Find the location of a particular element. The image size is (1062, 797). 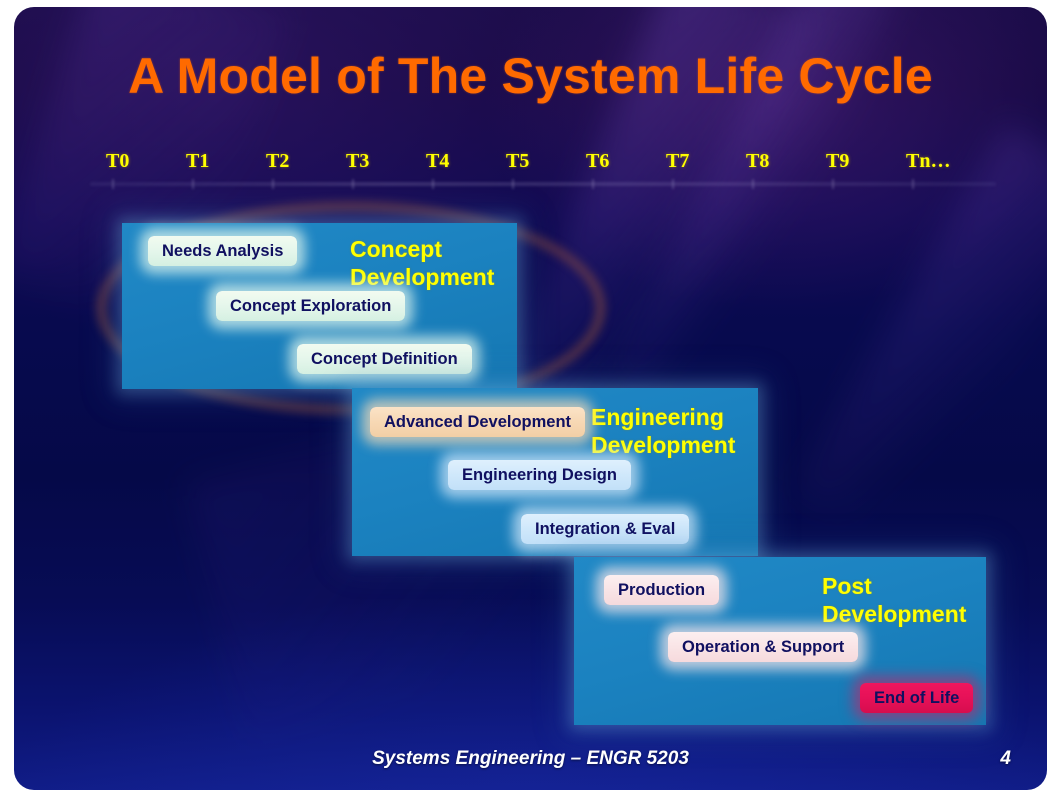

timeline-tick-t4: T4 is located at coordinates (438, 161).